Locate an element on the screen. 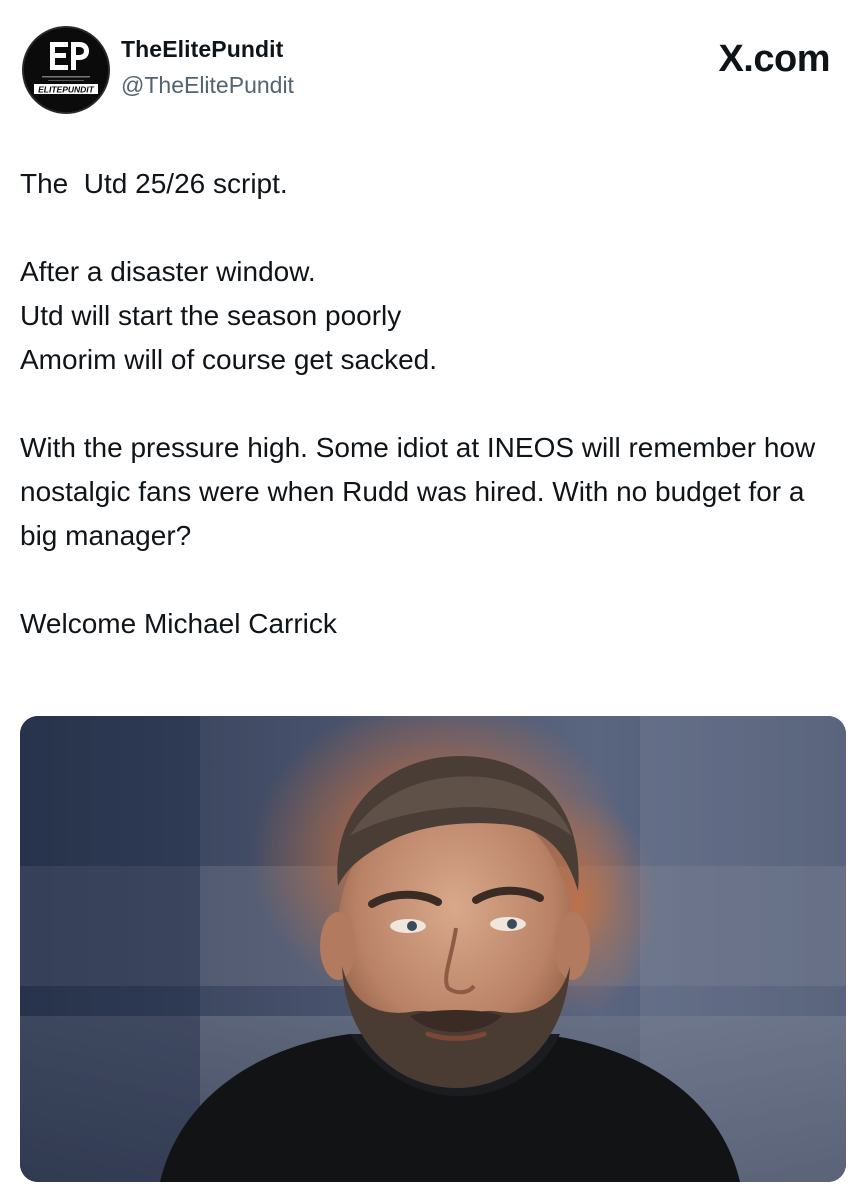 Image resolution: width=866 pixels, height=1200 pixels. avatar: ELITEPUNDIT is located at coordinates (66, 70).